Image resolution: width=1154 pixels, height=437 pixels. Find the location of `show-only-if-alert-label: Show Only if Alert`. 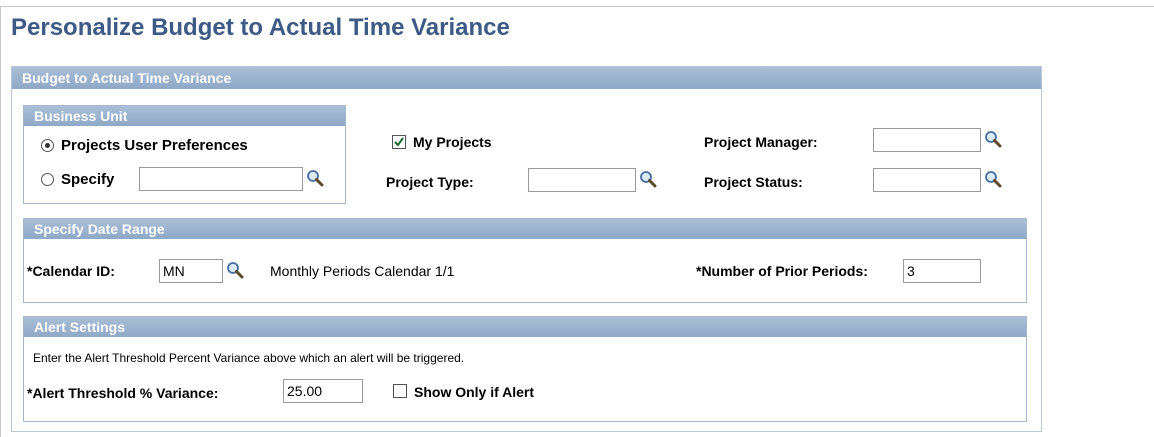

show-only-if-alert-label: Show Only if Alert is located at coordinates (474, 392).